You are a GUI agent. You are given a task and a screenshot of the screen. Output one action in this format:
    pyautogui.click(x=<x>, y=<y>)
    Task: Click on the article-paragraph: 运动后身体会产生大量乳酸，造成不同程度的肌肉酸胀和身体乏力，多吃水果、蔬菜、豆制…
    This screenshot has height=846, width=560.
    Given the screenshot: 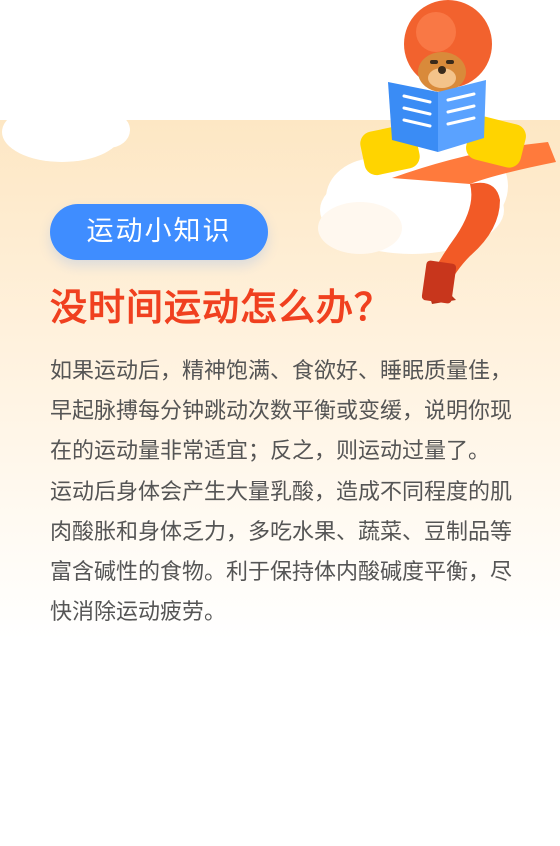 What is the action you would take?
    pyautogui.click(x=281, y=552)
    